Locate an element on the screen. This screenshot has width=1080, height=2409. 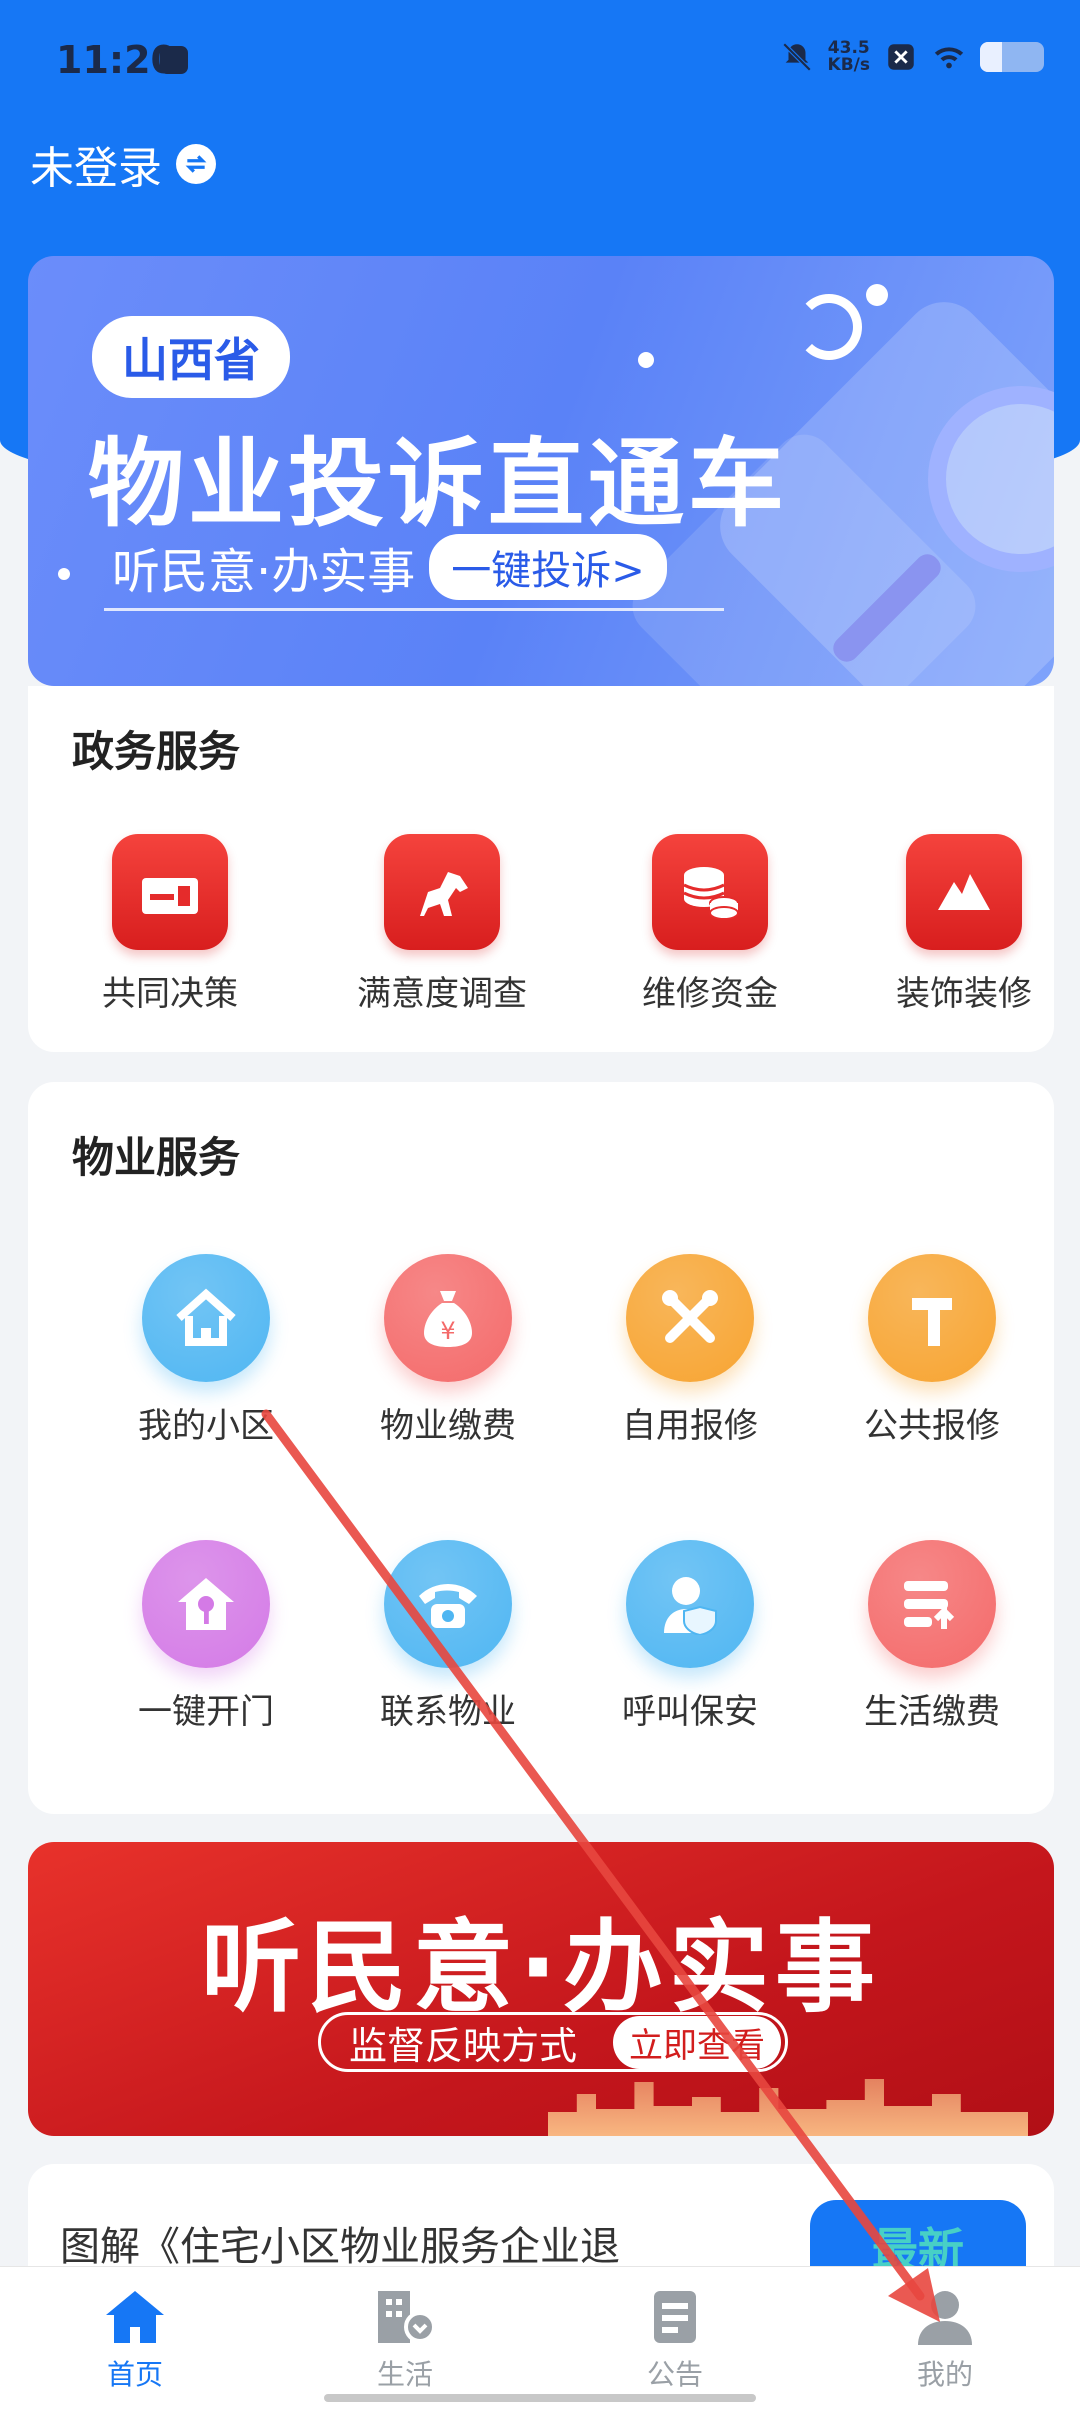
login-text: 未登录 is located at coordinates (96, 168).